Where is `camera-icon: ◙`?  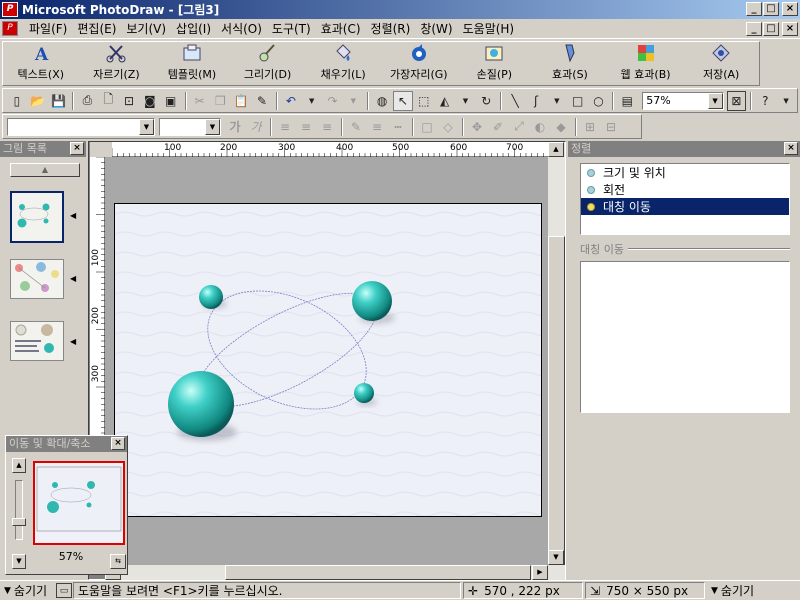
camera-icon: ◙ is located at coordinates (150, 101).